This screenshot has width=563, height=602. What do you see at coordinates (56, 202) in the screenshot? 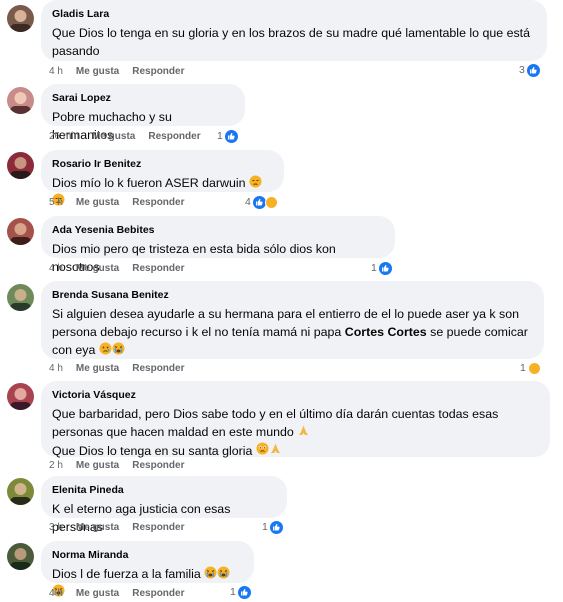
I see `comment-time: 5 h` at bounding box center [56, 202].